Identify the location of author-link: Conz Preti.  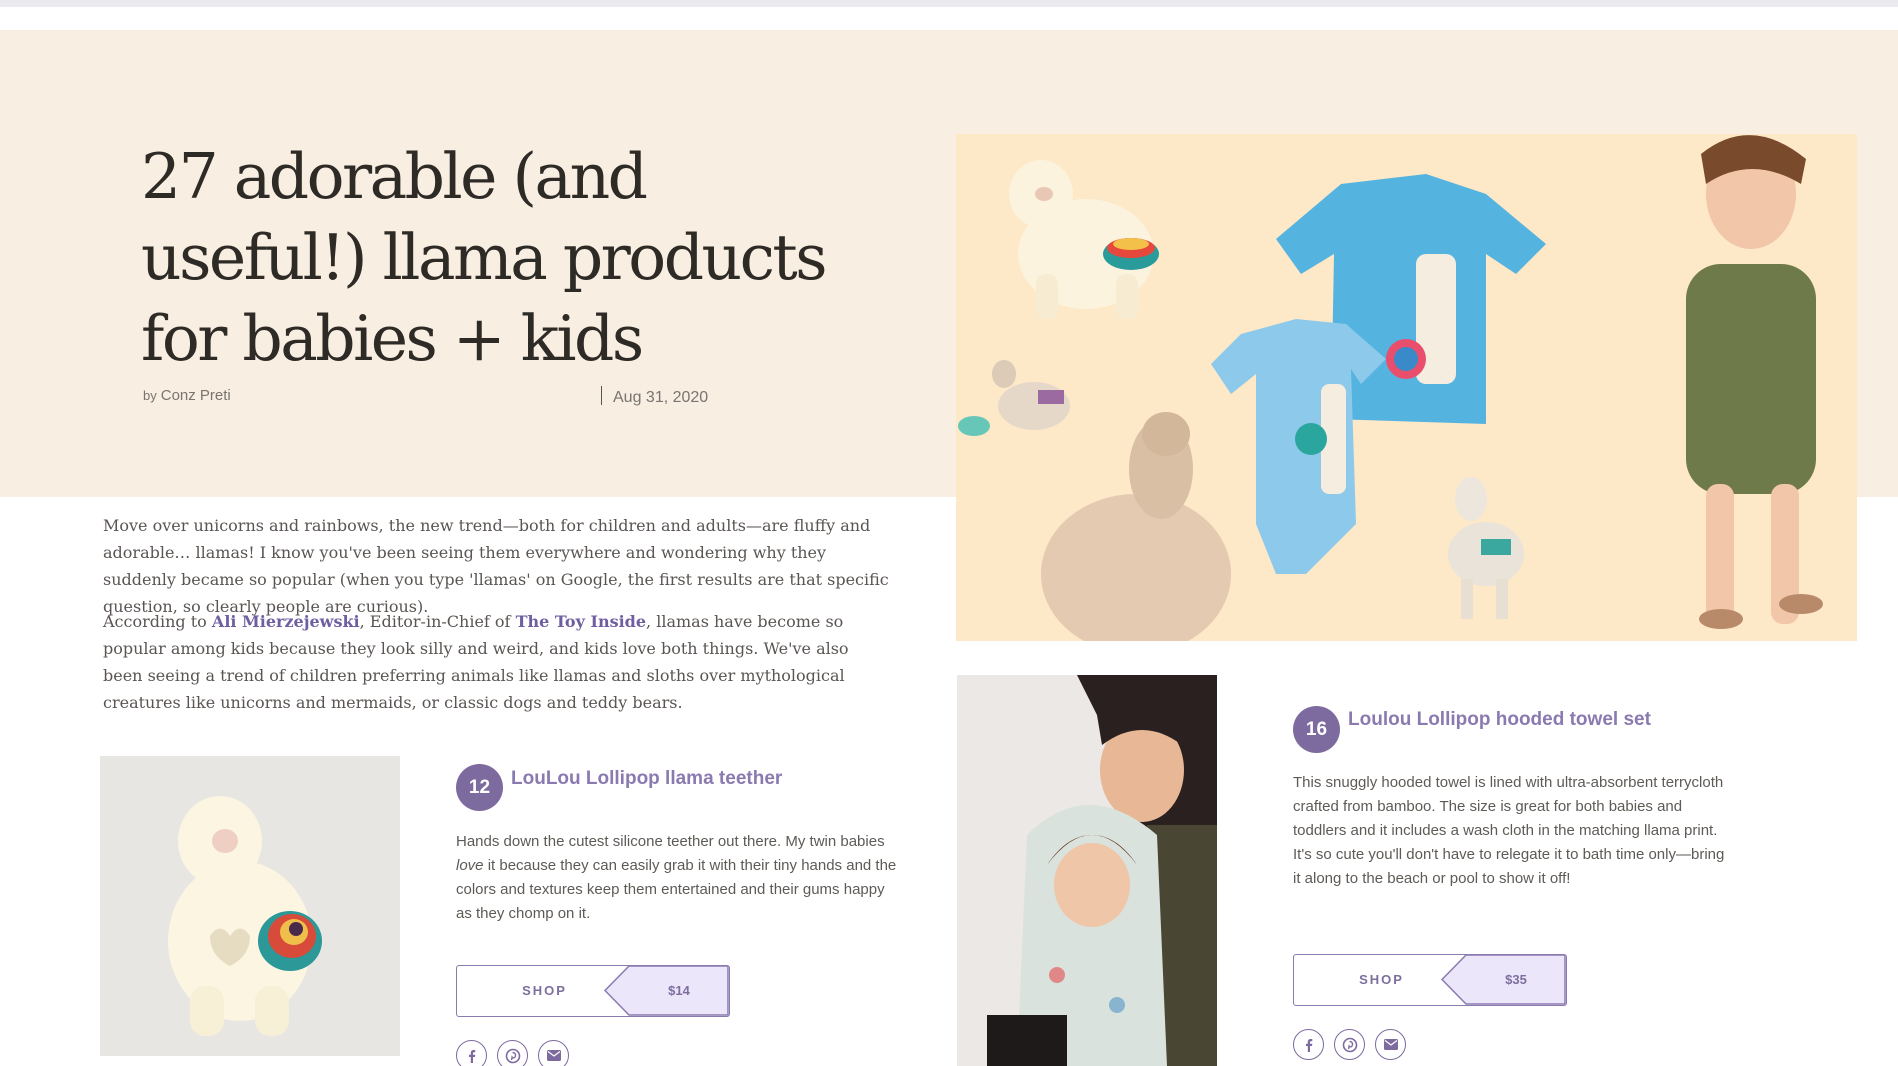
(196, 395).